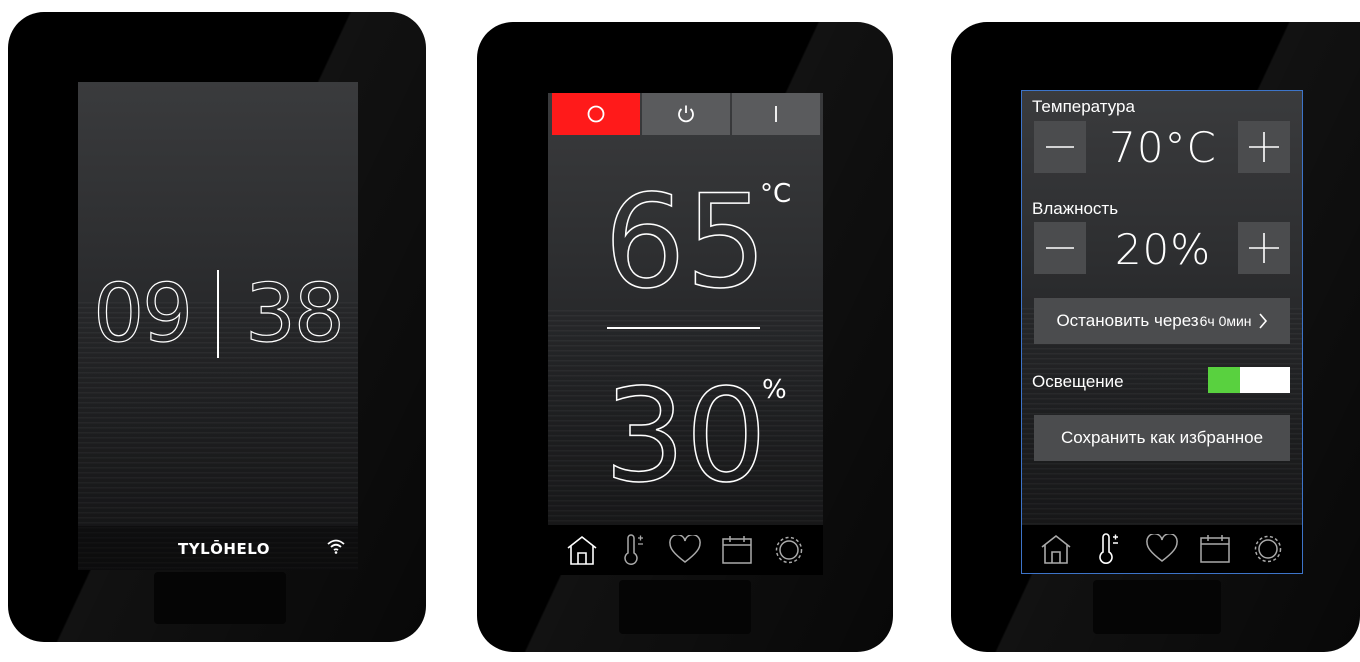 This screenshot has height=662, width=1360. Describe the element at coordinates (1162, 438) in the screenshot. I see `save-favorite-button: Сохранить как избранное` at that location.